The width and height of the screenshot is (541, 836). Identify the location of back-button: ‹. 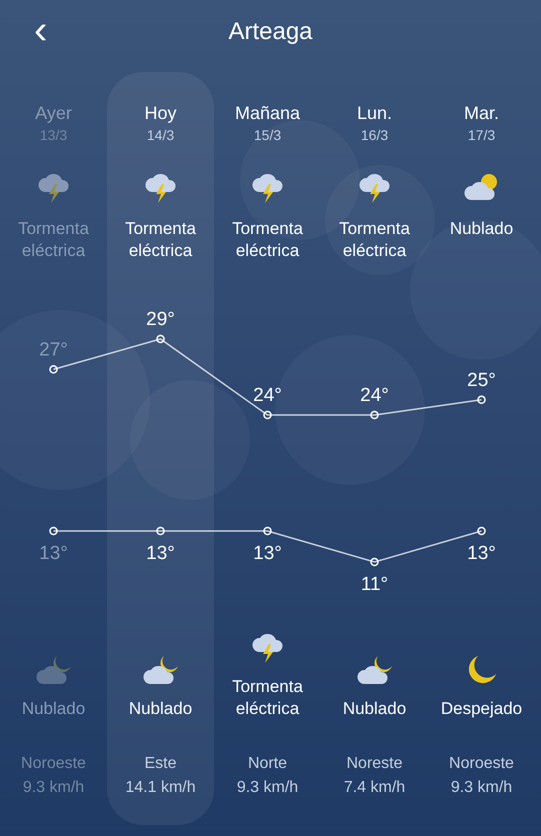
(41, 30).